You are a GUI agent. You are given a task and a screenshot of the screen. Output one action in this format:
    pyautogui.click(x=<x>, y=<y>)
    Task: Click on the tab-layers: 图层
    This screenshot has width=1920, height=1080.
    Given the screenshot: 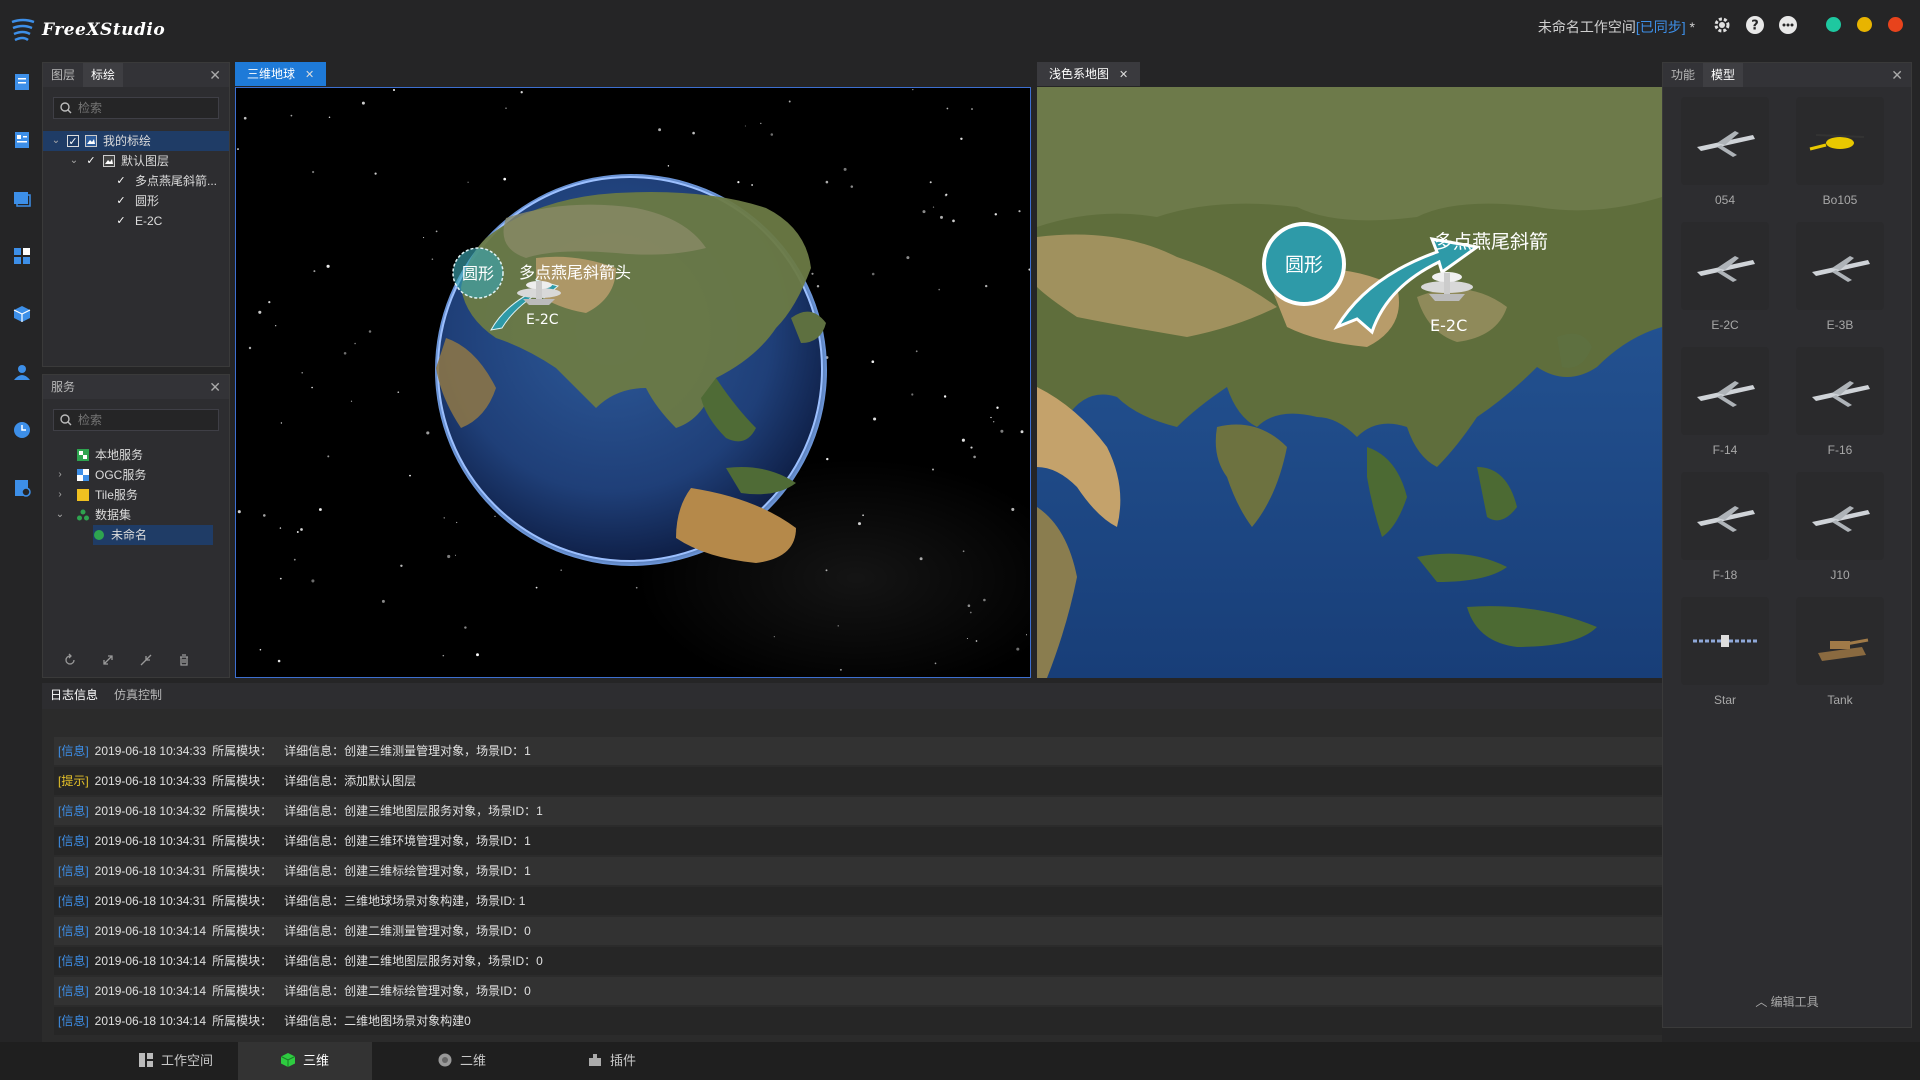 What is the action you would take?
    pyautogui.click(x=63, y=75)
    